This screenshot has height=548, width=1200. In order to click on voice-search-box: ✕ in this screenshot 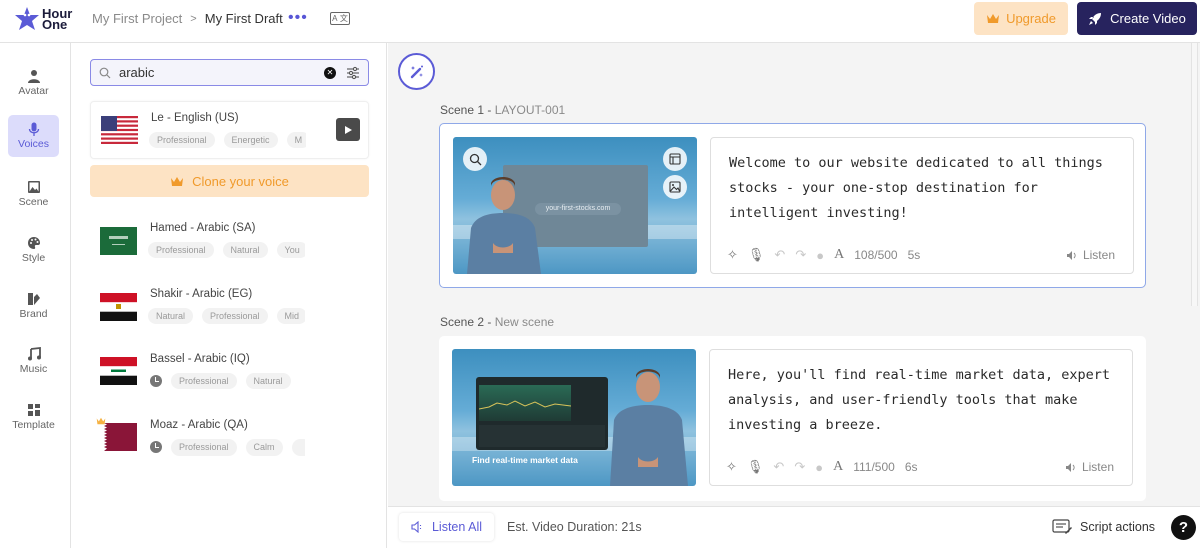, I will do `click(229, 72)`.